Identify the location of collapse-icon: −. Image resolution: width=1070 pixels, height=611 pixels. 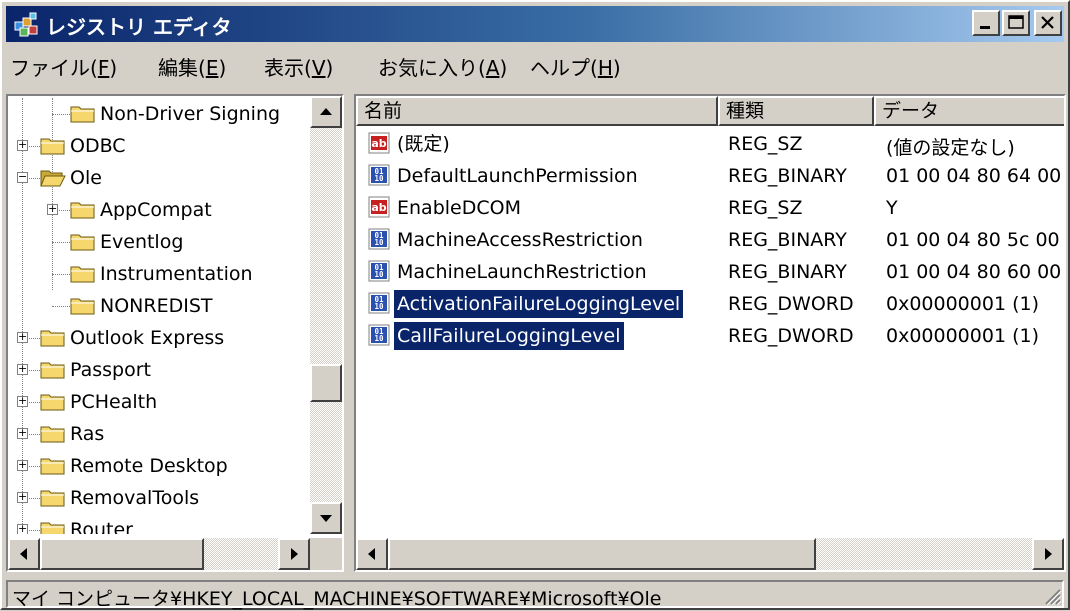
(22, 177).